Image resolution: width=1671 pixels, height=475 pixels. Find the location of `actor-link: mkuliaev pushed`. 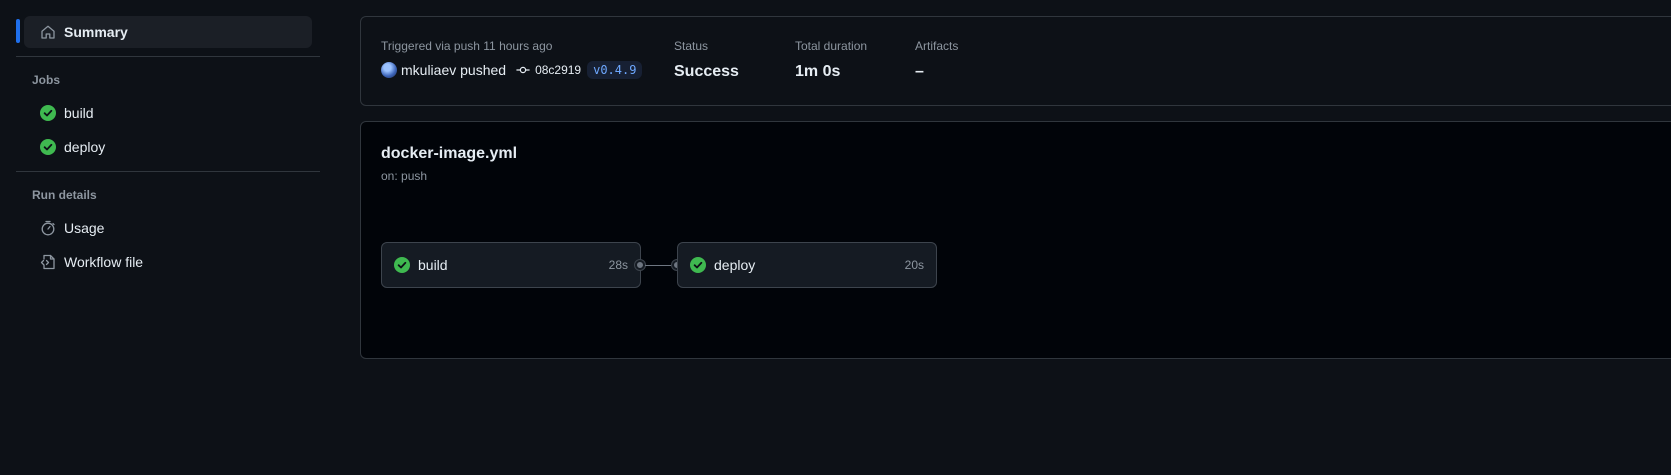

actor-link: mkuliaev pushed is located at coordinates (453, 70).